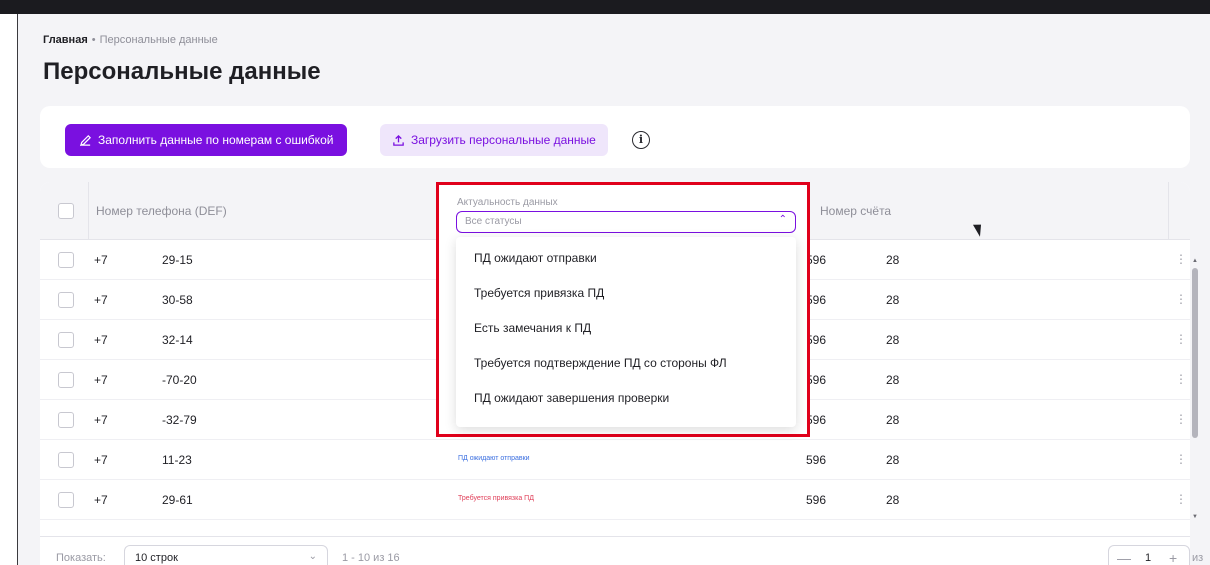 The height and width of the screenshot is (565, 1210). Describe the element at coordinates (177, 500) in the screenshot. I see `phone-number: 29-61` at that location.